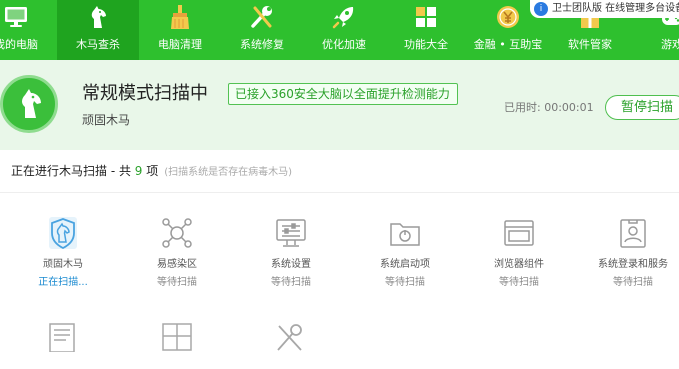 The height and width of the screenshot is (369, 679). I want to click on scan-item: 系统登录和服务 等待扫描, so click(628, 253).